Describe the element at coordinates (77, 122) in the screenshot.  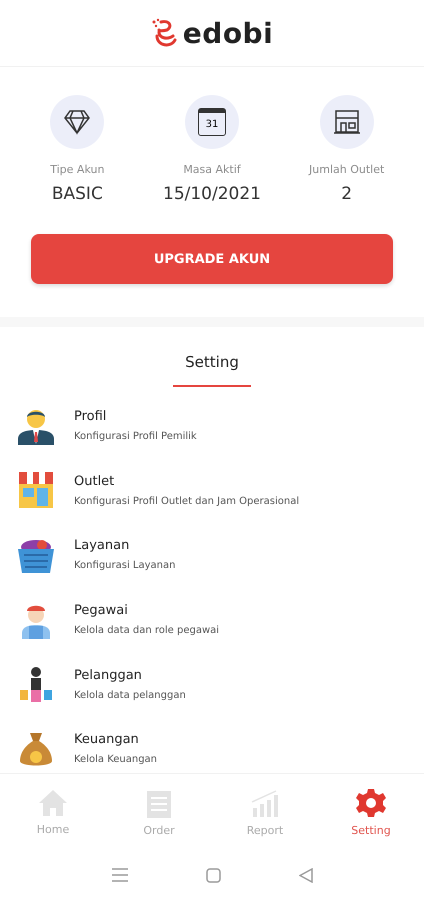
I see `diamond-icon` at that location.